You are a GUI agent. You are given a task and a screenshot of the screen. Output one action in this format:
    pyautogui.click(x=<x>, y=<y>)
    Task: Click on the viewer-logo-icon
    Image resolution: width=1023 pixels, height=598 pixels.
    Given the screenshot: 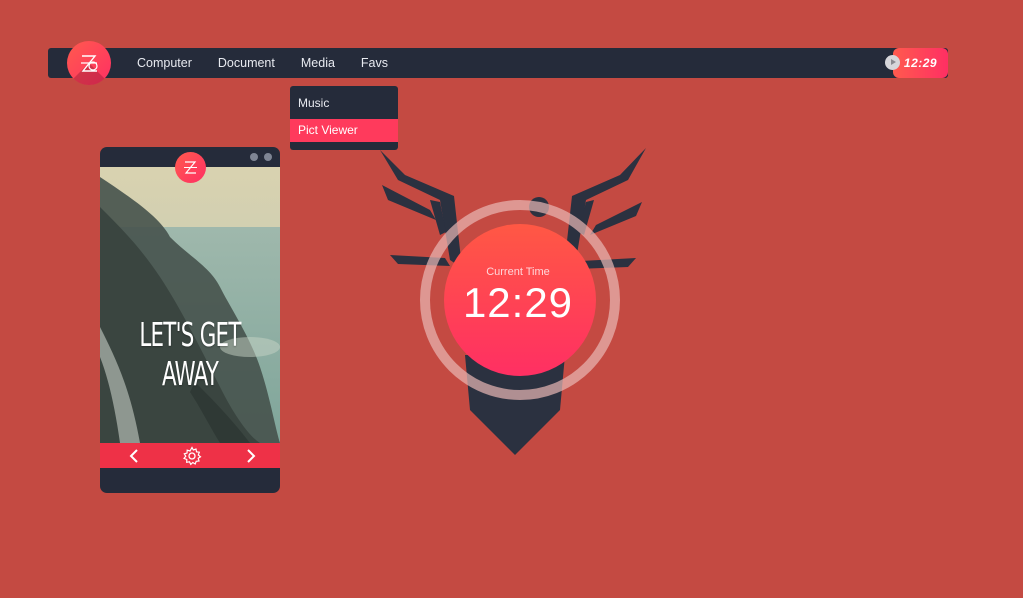 What is the action you would take?
    pyautogui.click(x=190, y=167)
    